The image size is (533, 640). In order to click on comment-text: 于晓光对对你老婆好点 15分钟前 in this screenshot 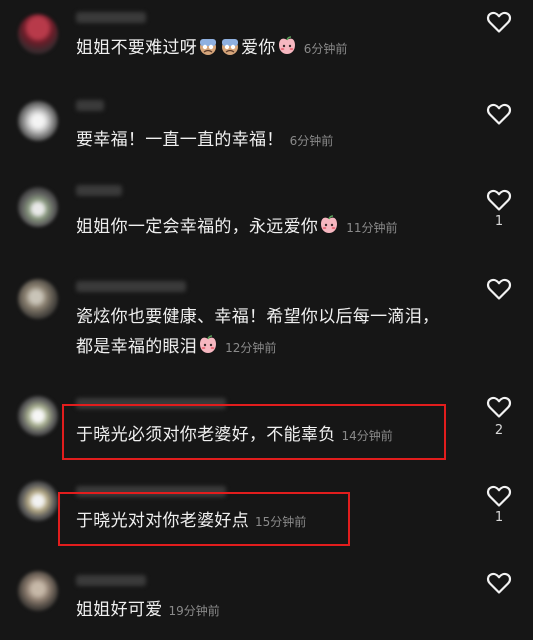, I will do `click(191, 521)`.